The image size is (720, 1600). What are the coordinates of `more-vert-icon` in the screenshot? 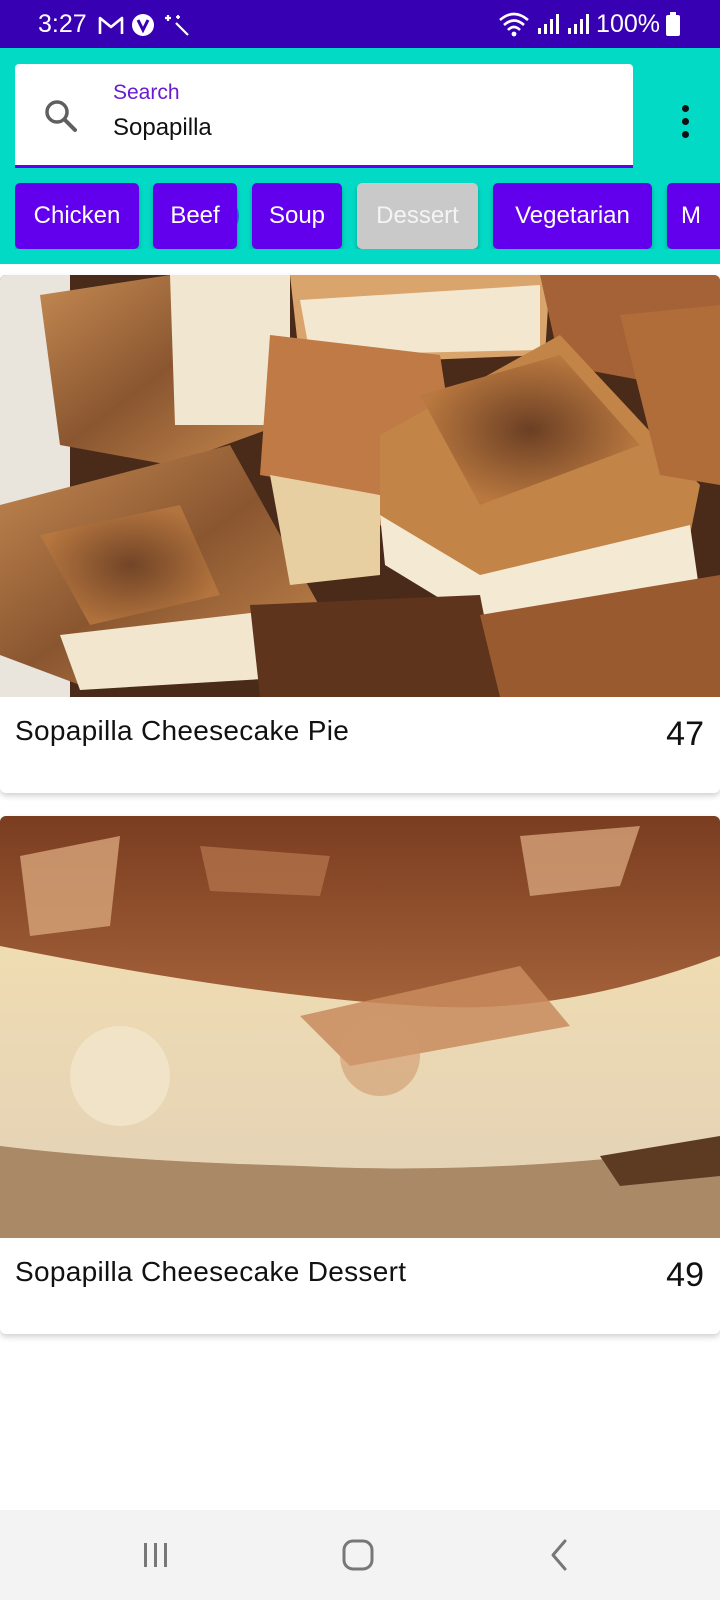 It's located at (685, 121).